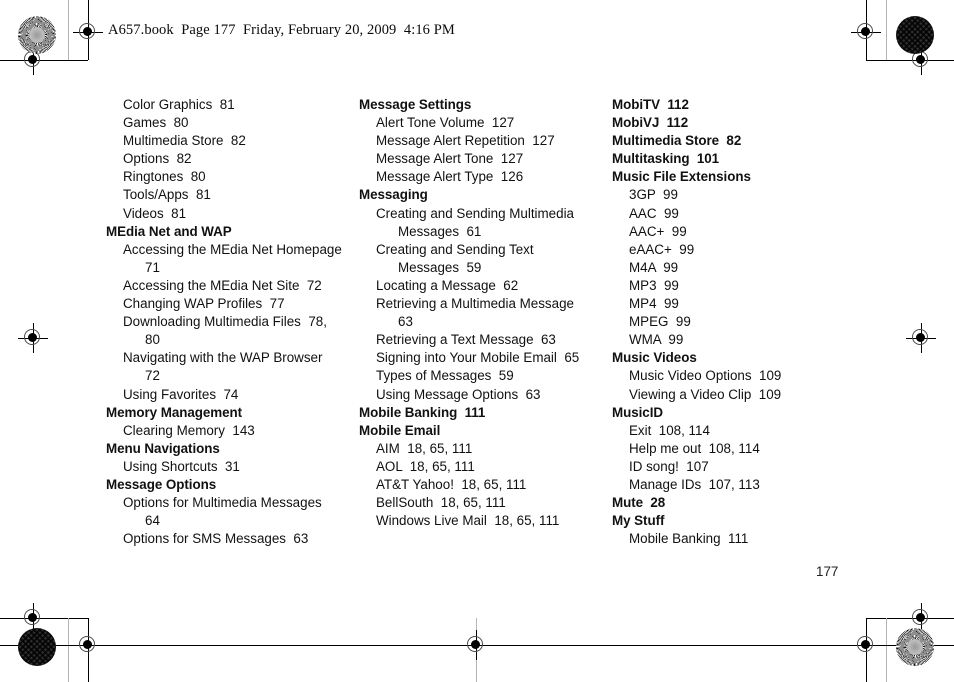  I want to click on index-entry-text: Downloading Multimedia Files 78,, so click(225, 322).